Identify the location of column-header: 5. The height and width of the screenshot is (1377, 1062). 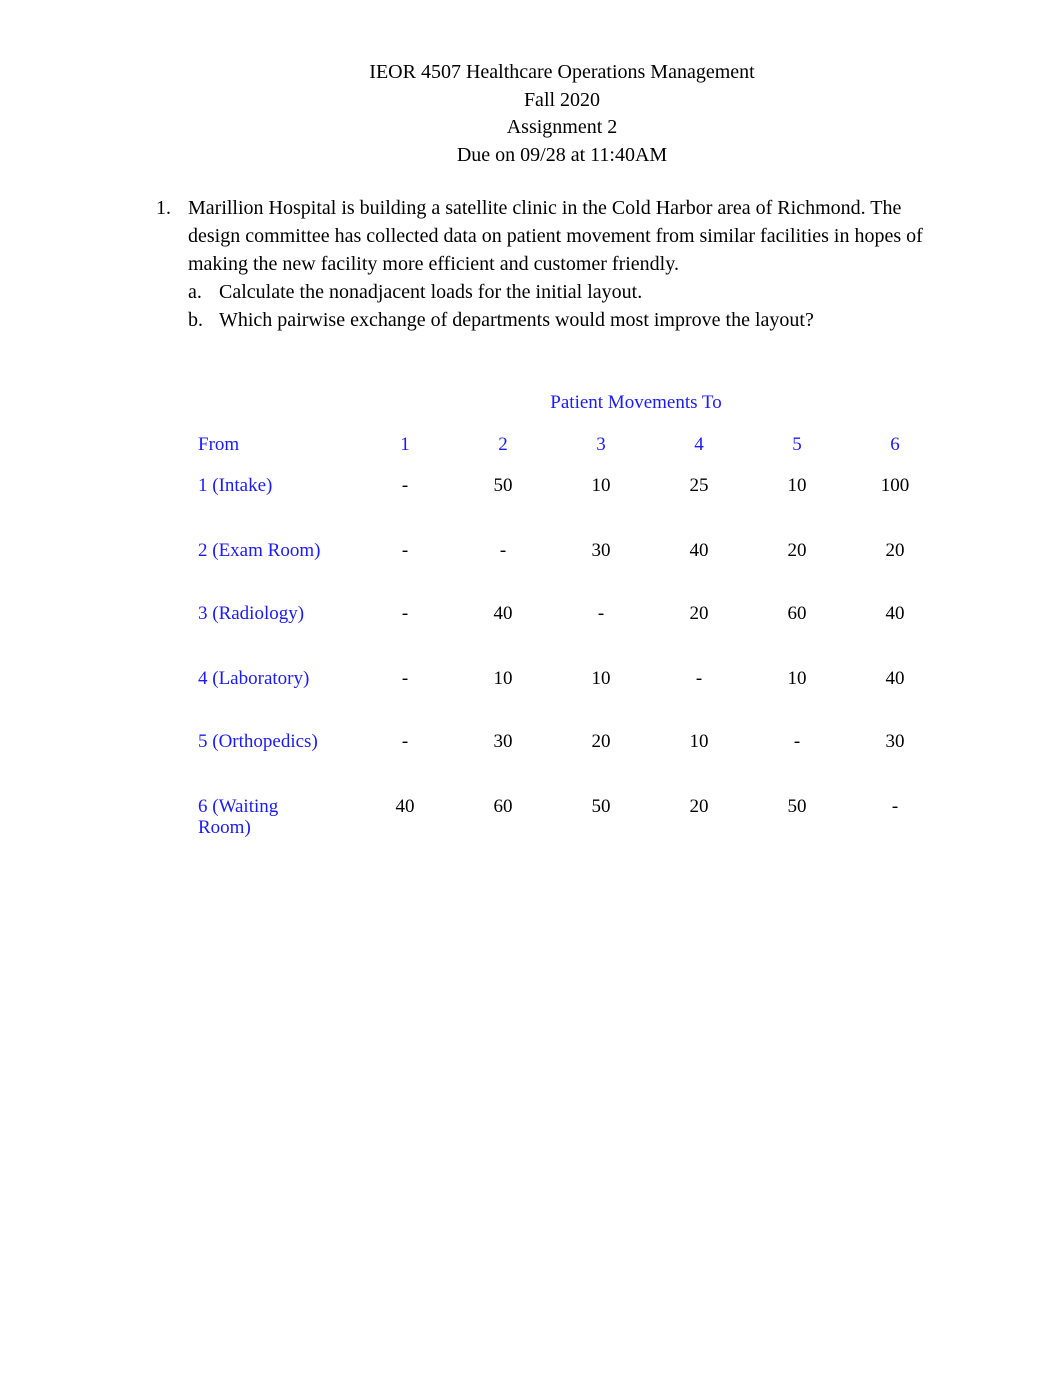
(797, 444).